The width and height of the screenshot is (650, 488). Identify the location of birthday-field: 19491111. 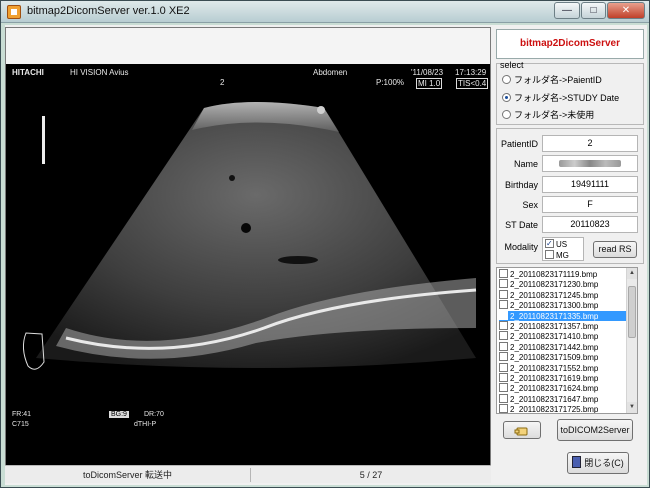
(590, 184).